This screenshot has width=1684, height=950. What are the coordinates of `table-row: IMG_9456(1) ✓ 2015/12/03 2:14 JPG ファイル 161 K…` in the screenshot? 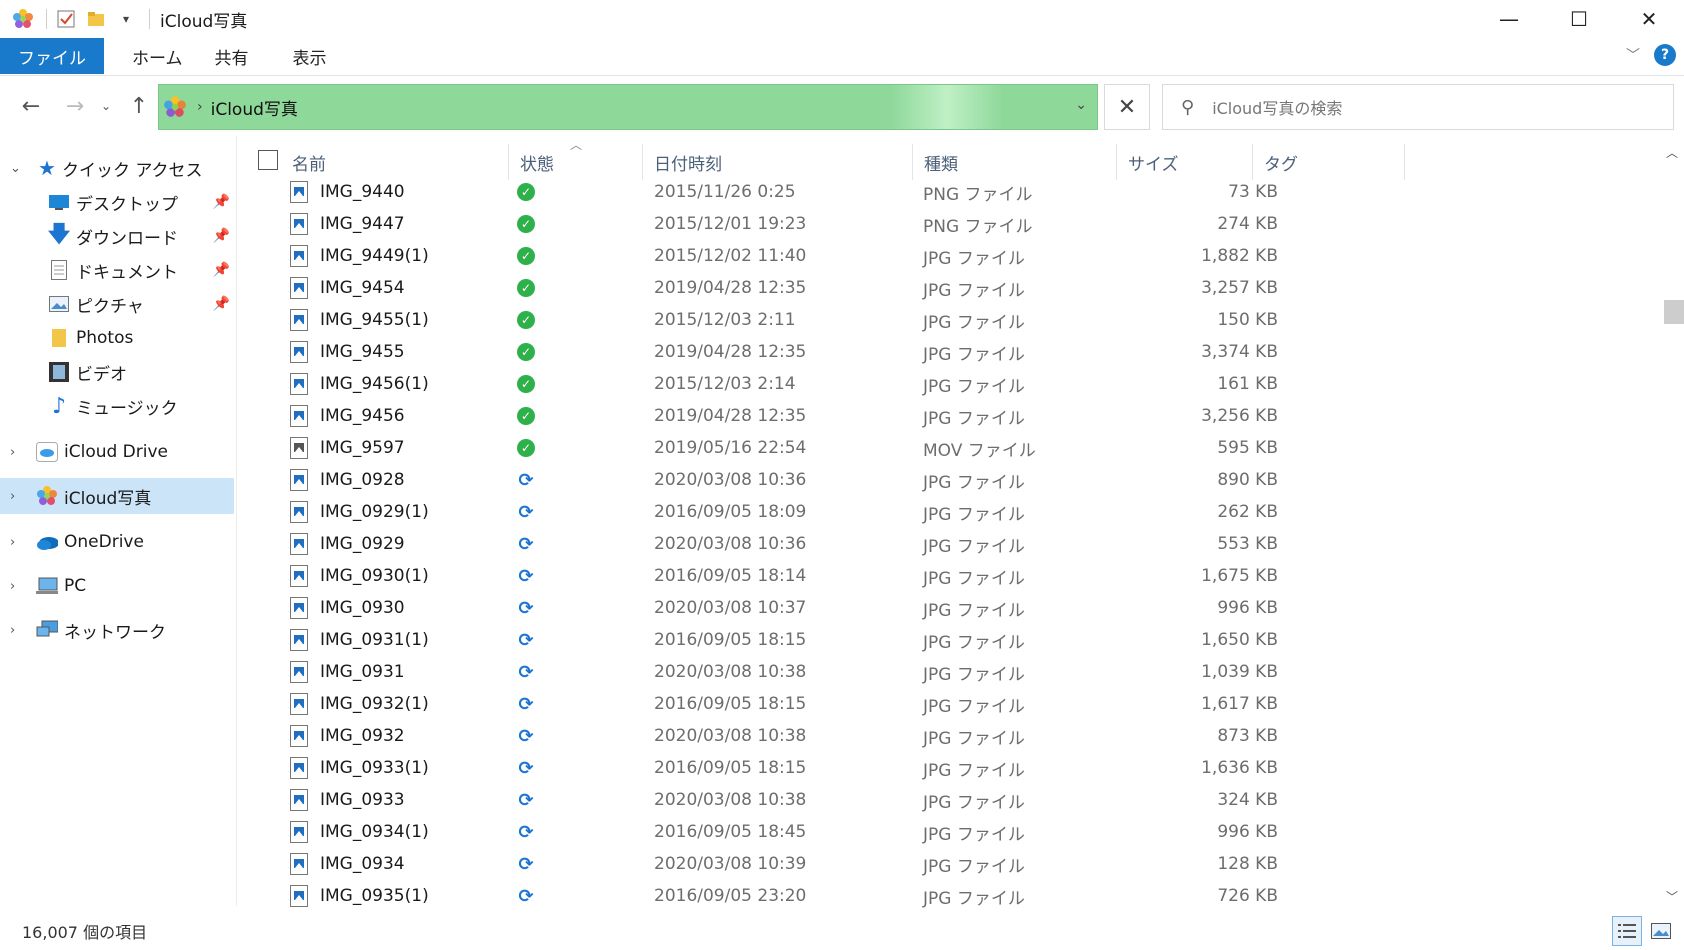 It's located at (948, 384).